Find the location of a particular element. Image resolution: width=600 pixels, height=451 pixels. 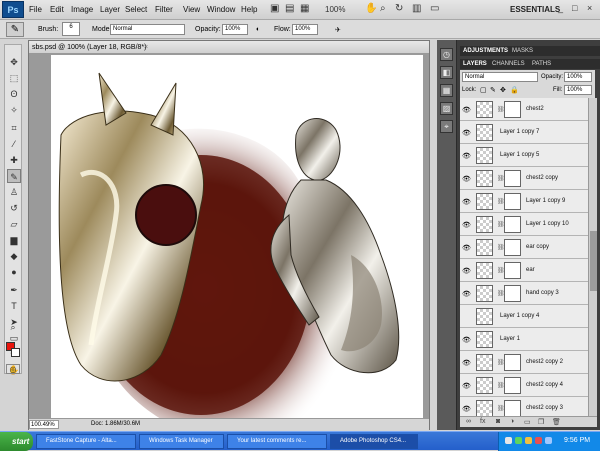

menu-file: File is located at coordinates (35, 9).